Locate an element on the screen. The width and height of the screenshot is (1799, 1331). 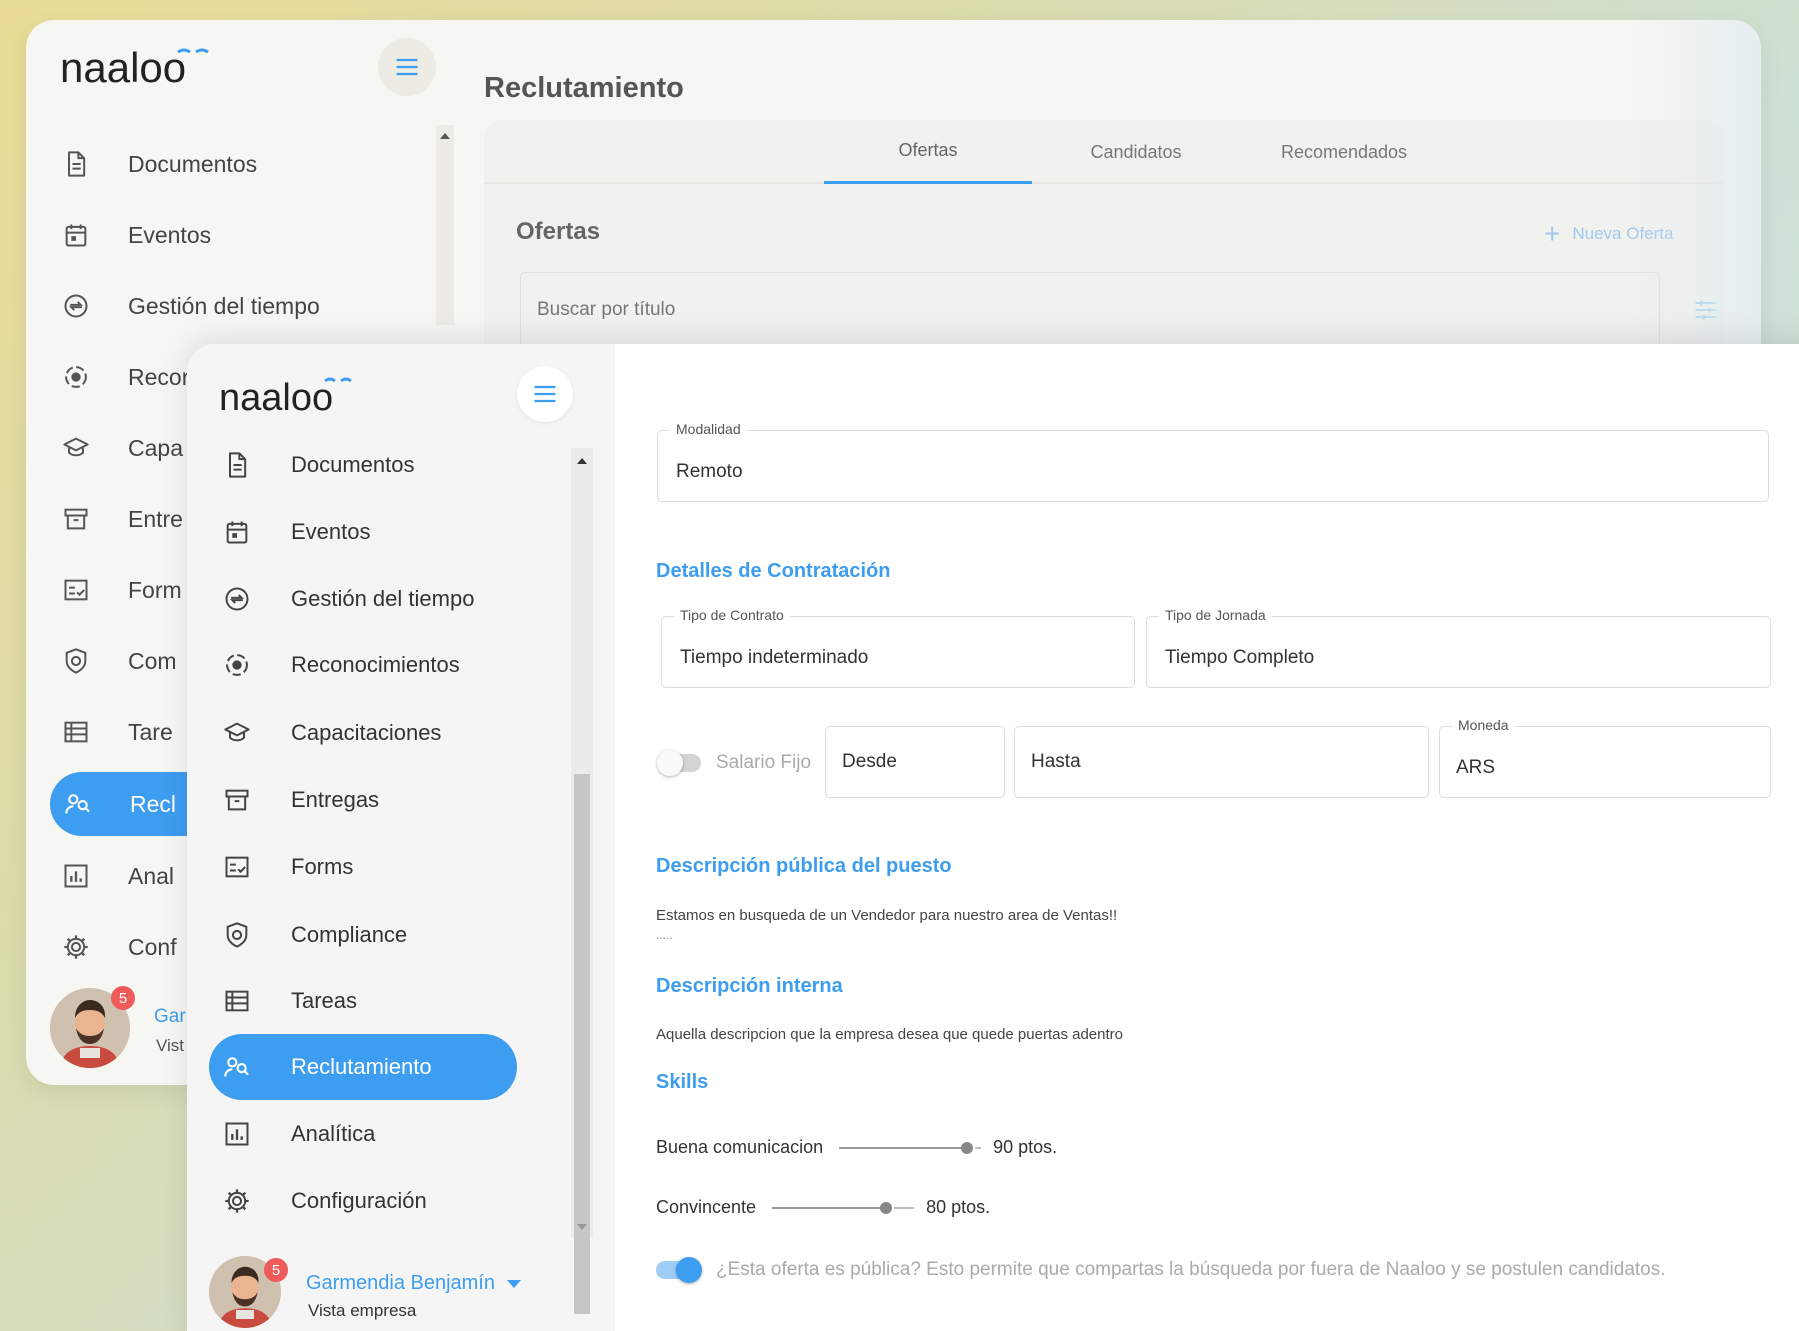
recruitment-icon is located at coordinates (237, 1067).